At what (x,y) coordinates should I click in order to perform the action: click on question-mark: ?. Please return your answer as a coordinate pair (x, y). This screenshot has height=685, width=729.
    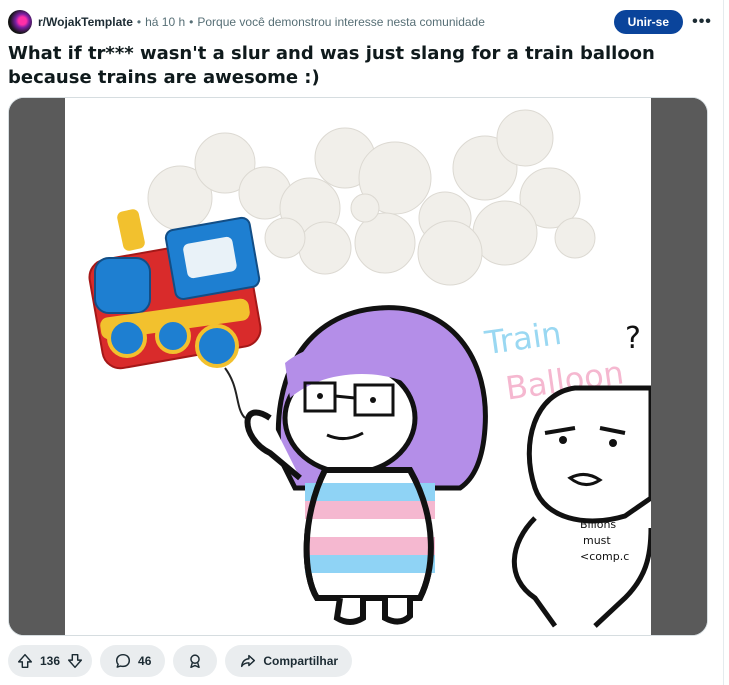
    Looking at the image, I should click on (633, 338).